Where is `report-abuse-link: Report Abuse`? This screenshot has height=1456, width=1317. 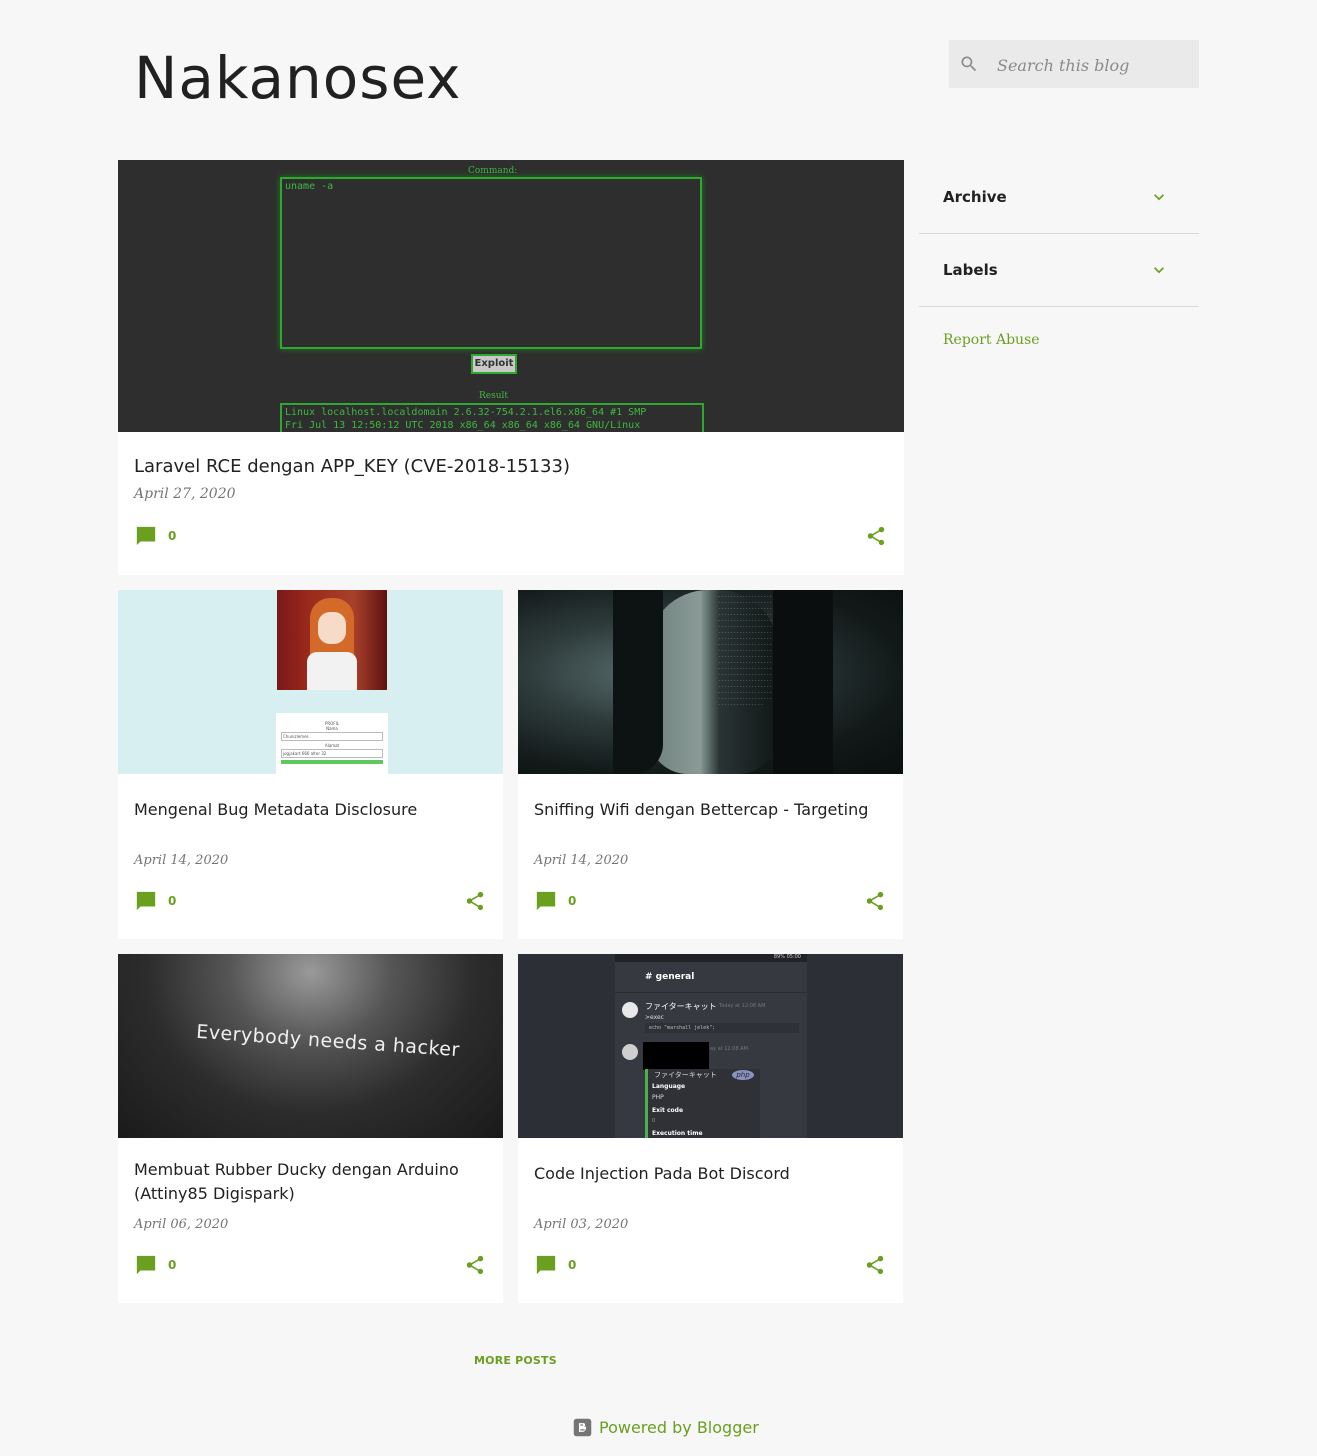
report-abuse-link: Report Abuse is located at coordinates (991, 340).